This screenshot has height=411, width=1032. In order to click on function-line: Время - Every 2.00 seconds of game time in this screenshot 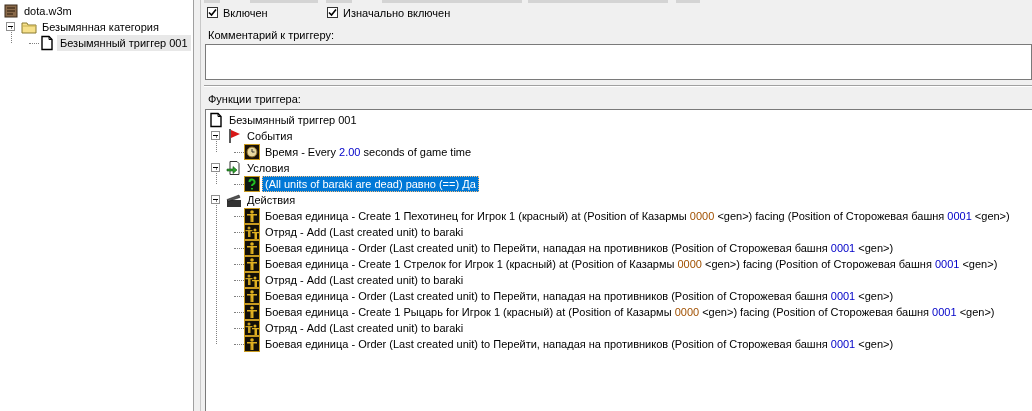, I will do `click(368, 152)`.